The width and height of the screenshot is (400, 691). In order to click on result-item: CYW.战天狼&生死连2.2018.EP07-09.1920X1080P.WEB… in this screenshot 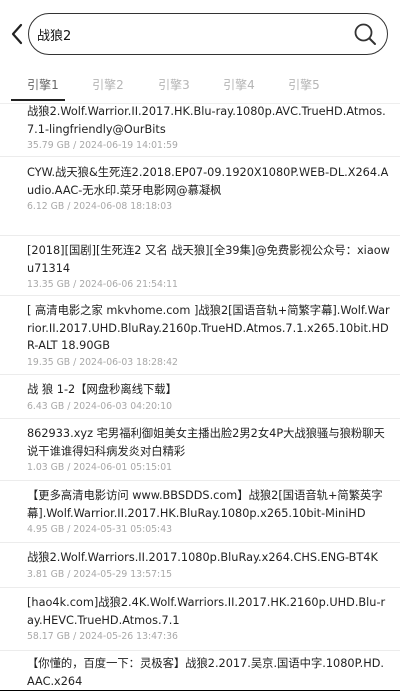, I will do `click(200, 188)`.